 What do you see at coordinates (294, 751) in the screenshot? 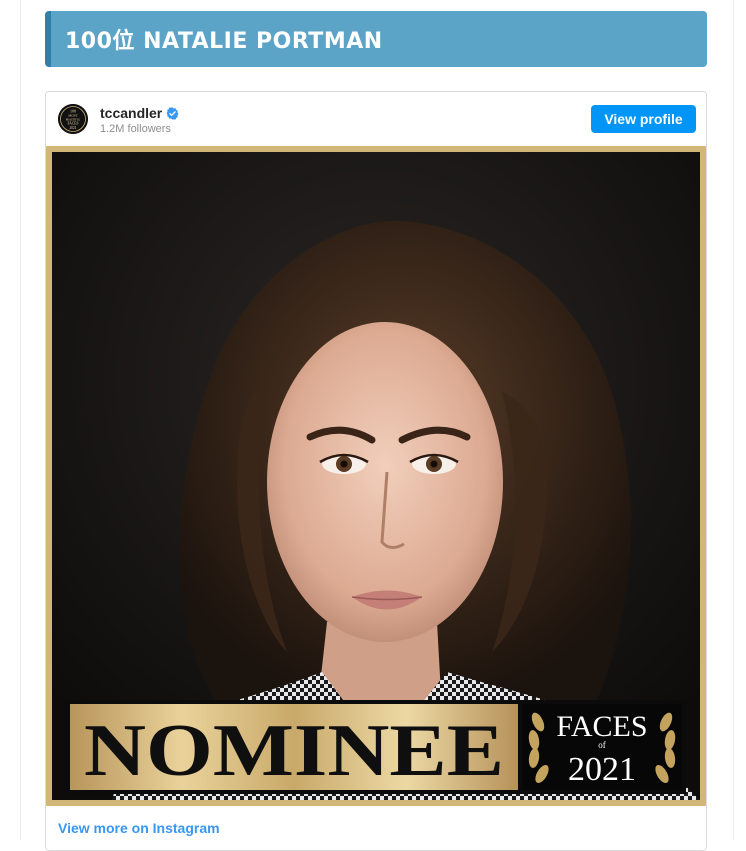
I see `nominee-text: NOMINEE` at bounding box center [294, 751].